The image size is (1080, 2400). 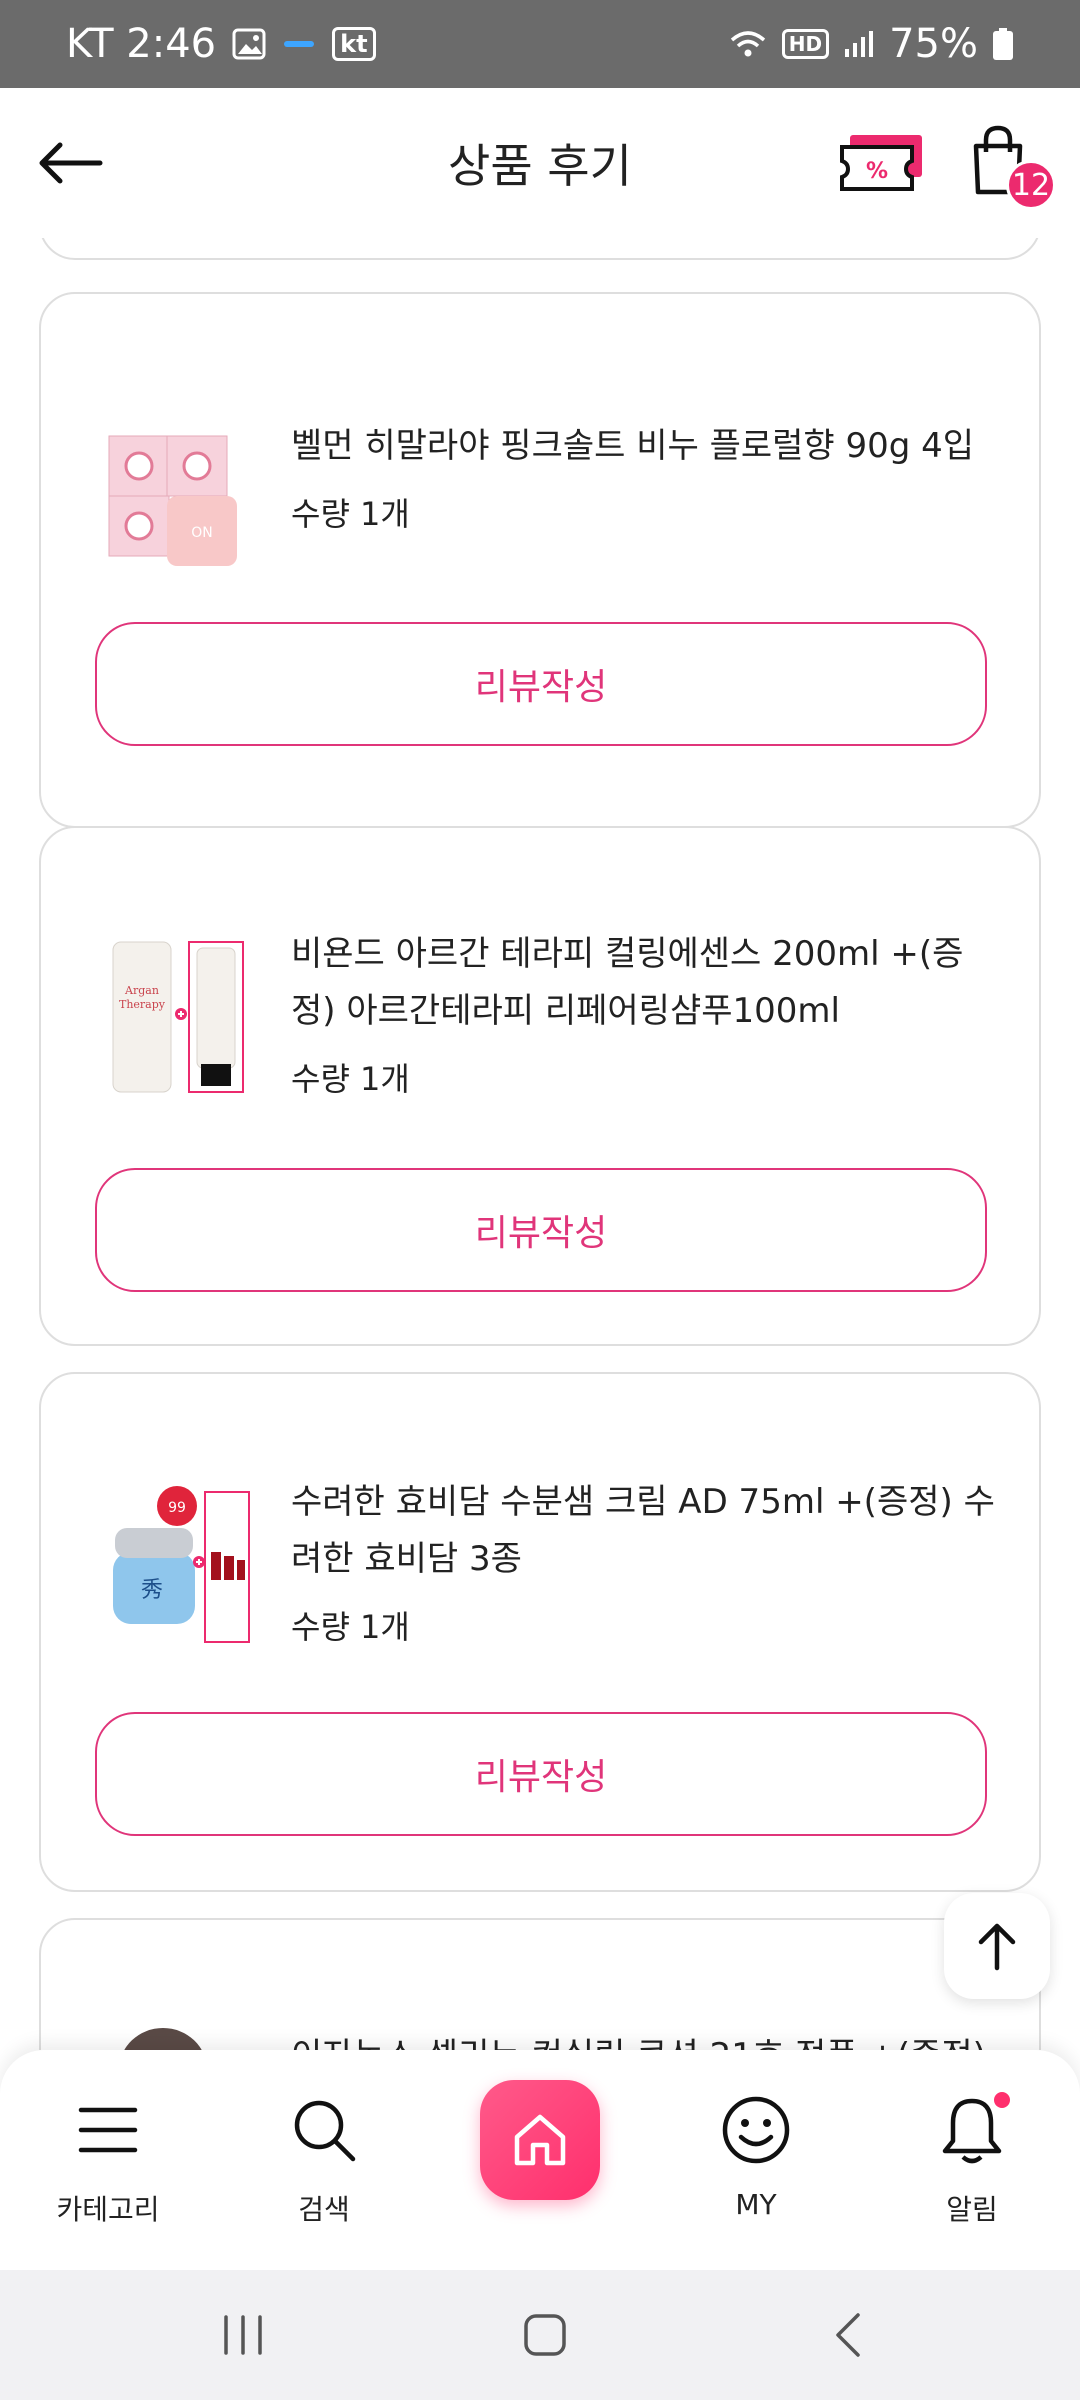 I want to click on signal-icon, so click(x=859, y=44).